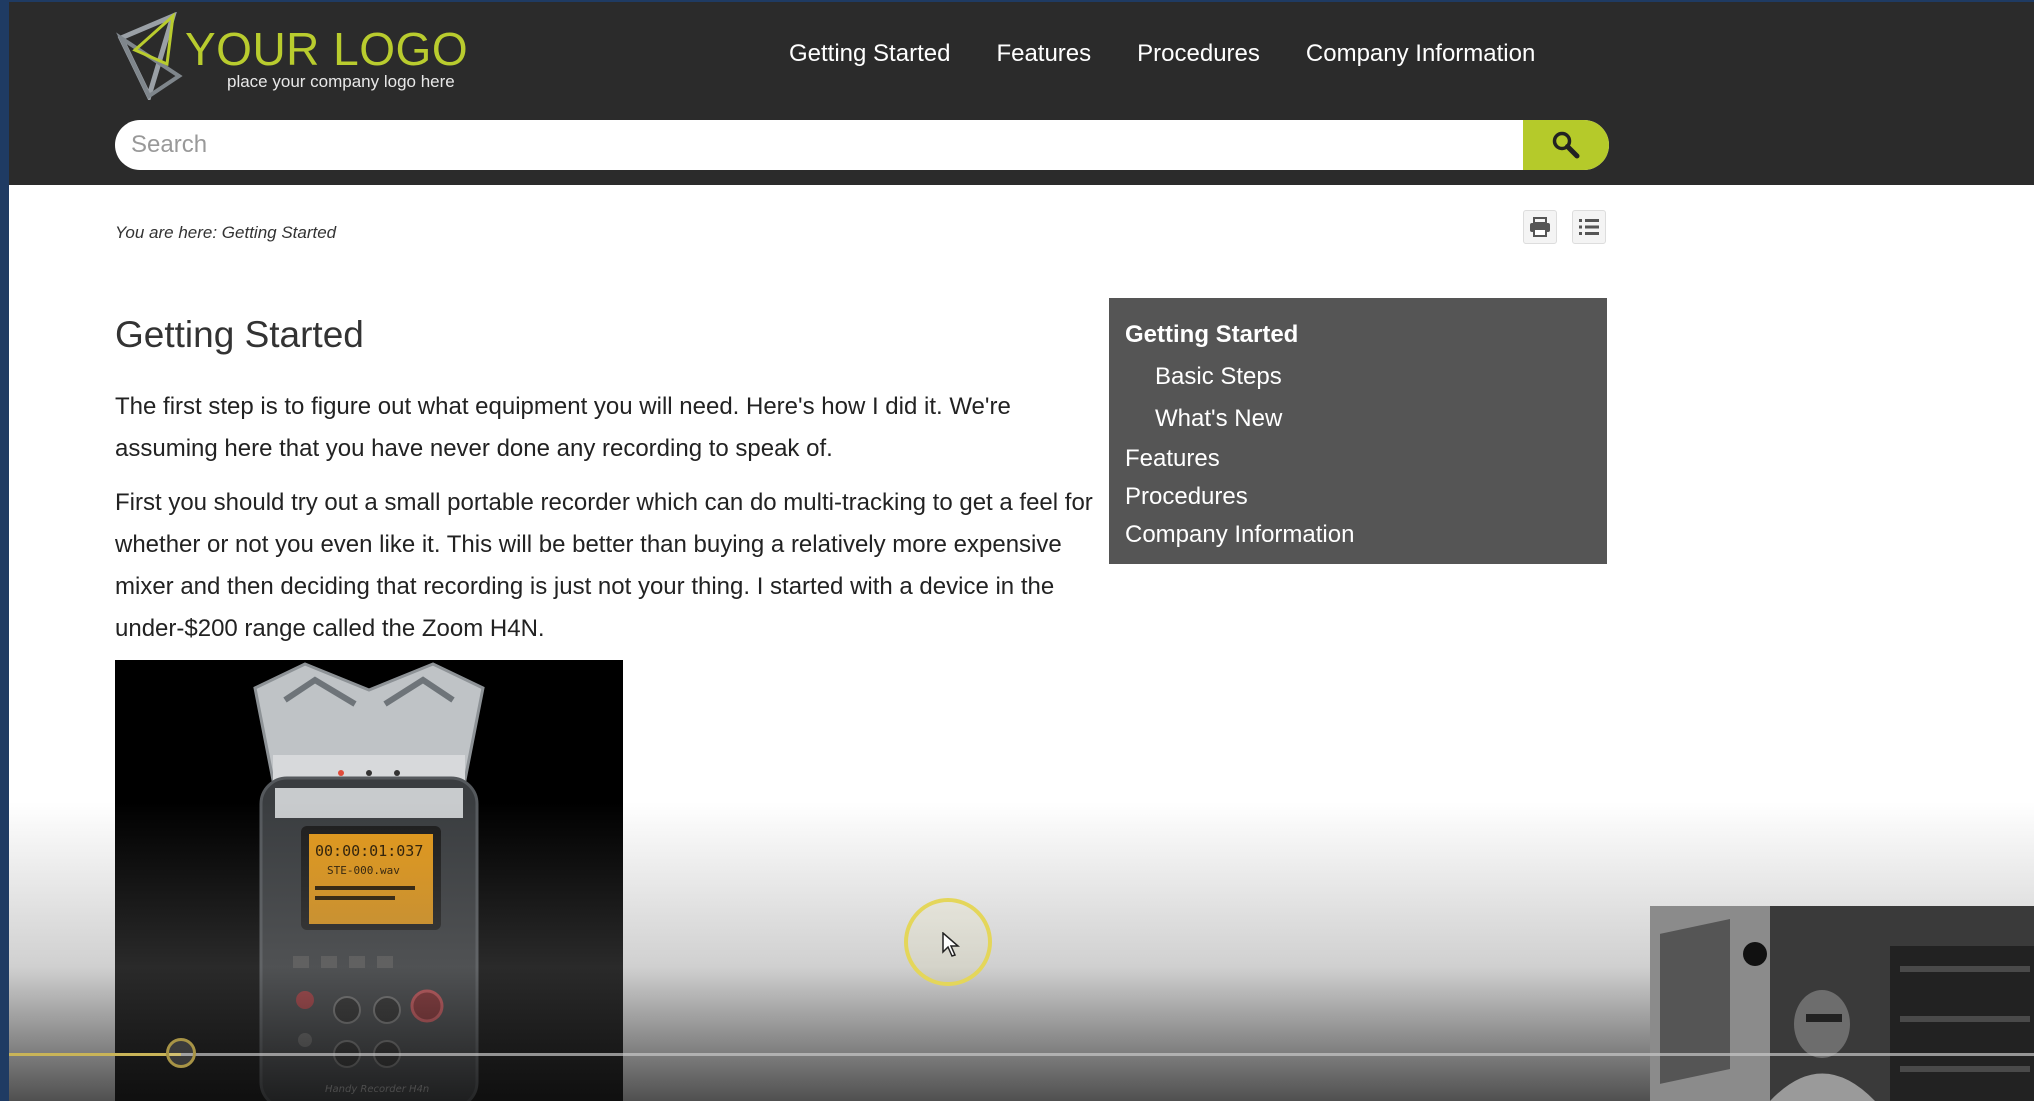 The image size is (2034, 1101). What do you see at coordinates (951, 944) in the screenshot?
I see `mouse-pointer-icon` at bounding box center [951, 944].